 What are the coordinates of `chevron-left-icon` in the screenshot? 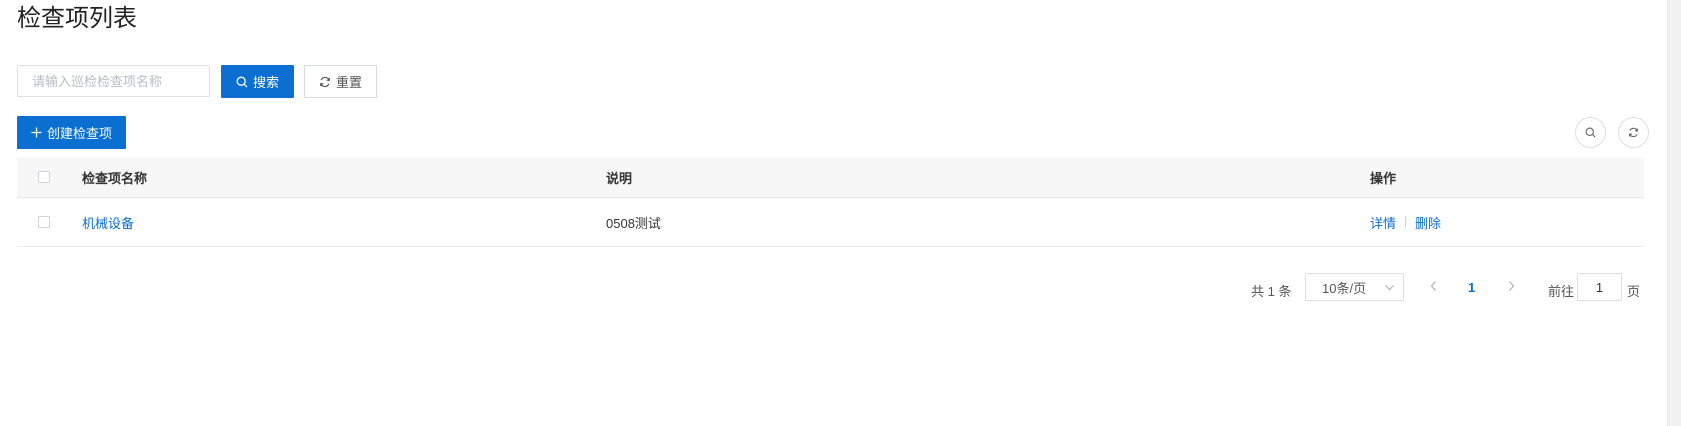 It's located at (1433, 286).